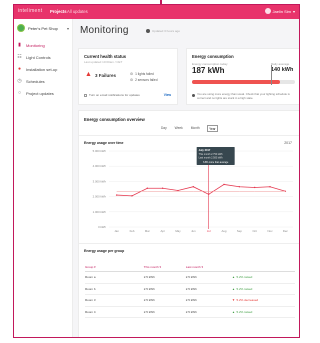 The height and width of the screenshot is (343, 320). I want to click on group-table-title: Energy usage per group, so click(104, 251).